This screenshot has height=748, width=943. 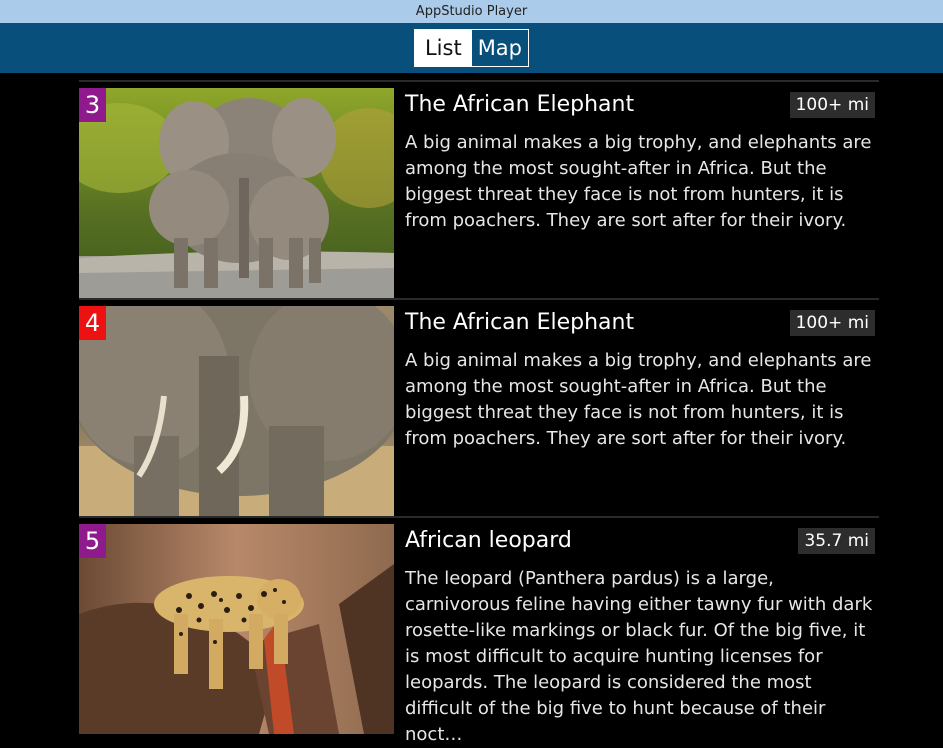 I want to click on window-title-bar: AppStudio Player, so click(x=471, y=11).